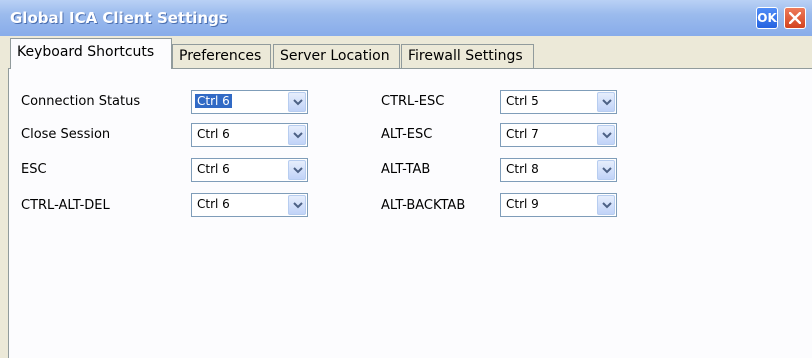 The height and width of the screenshot is (358, 812). Describe the element at coordinates (522, 134) in the screenshot. I see `alt-esc-value: Ctrl 7` at that location.